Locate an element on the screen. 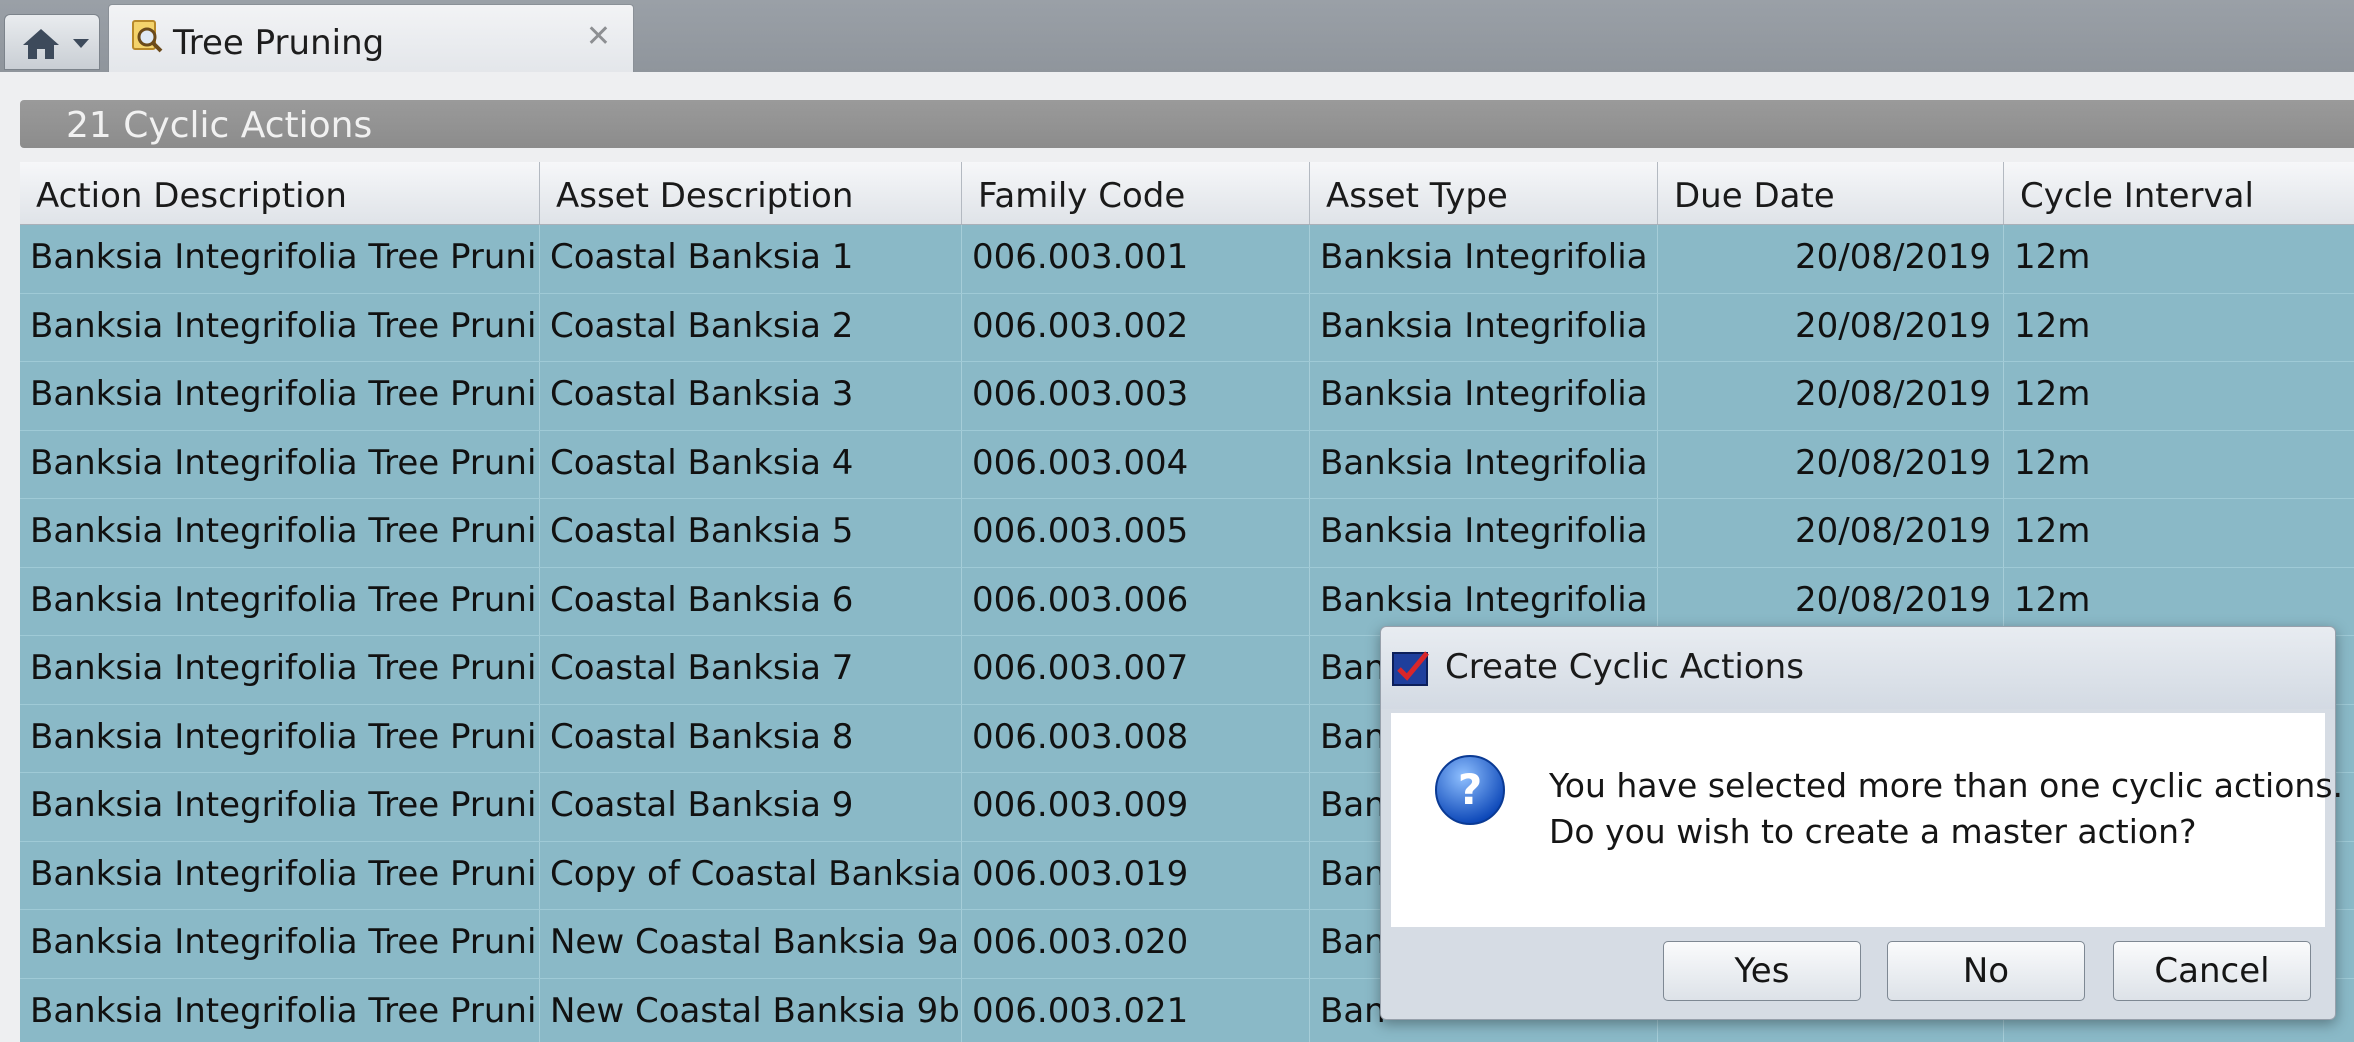 The image size is (2354, 1042). group-header-label: 21 Cyclic Actions is located at coordinates (219, 125).